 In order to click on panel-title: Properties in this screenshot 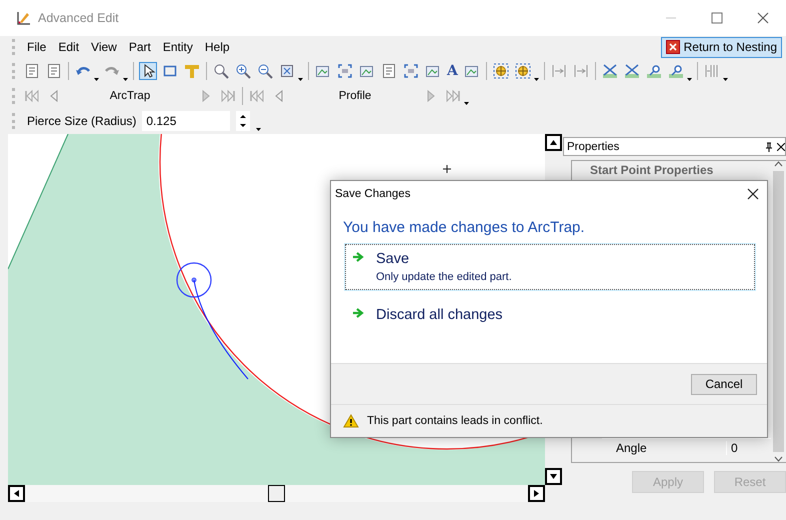, I will do `click(593, 146)`.